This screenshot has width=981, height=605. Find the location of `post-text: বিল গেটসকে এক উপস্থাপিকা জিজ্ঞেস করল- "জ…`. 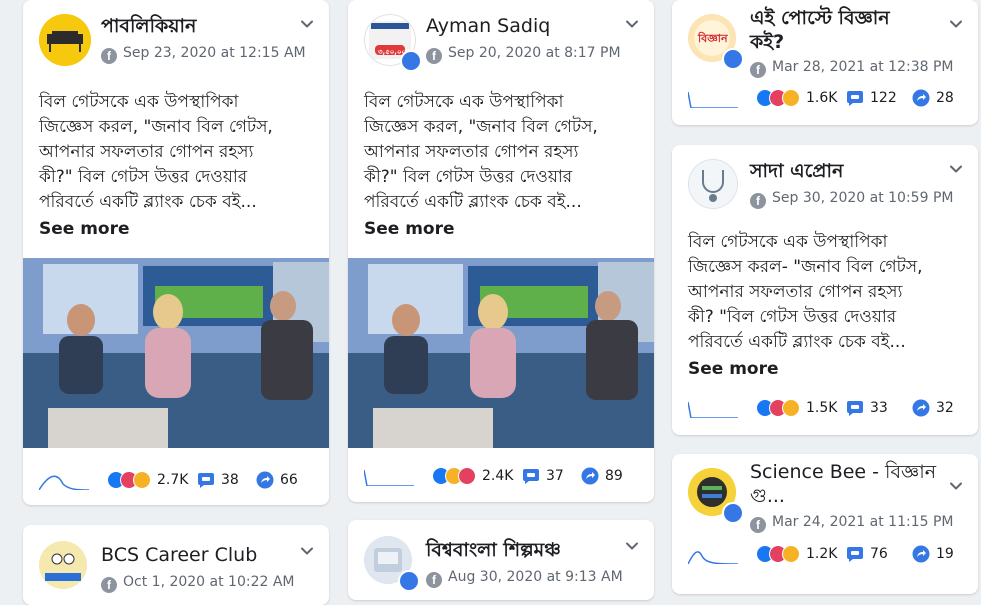

post-text: বিল গেটসকে এক উপস্থাপিকা জিজ্ঞেস করল- "জ… is located at coordinates (805, 292).